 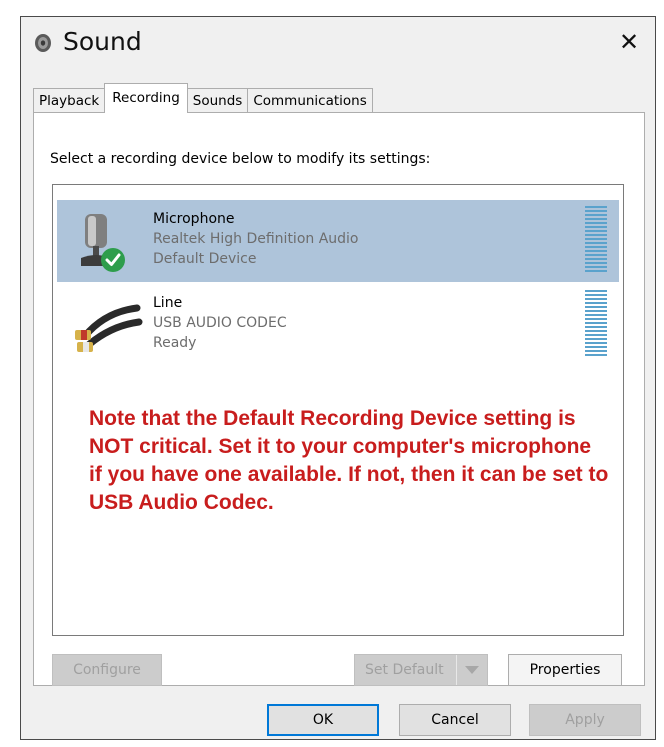 What do you see at coordinates (455, 720) in the screenshot?
I see `cancel-button: Cancel` at bounding box center [455, 720].